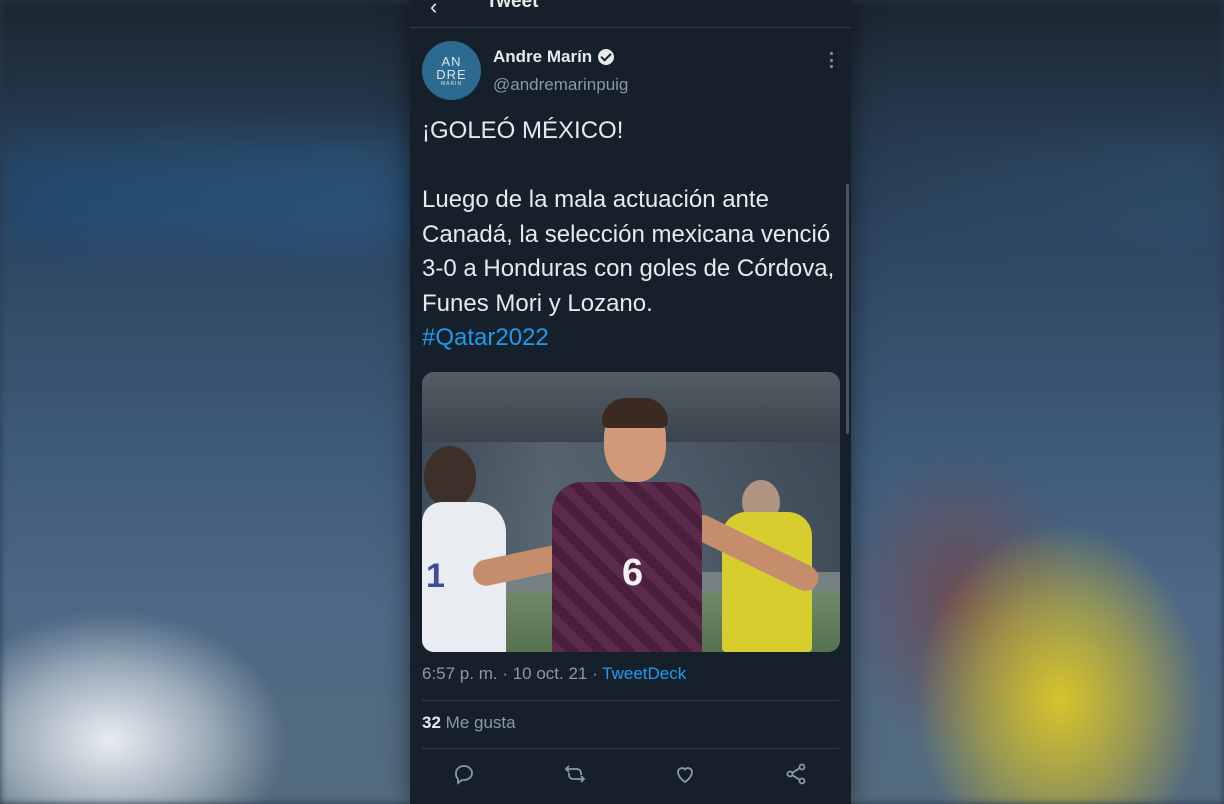  What do you see at coordinates (433, 10) in the screenshot?
I see `back-arrow-icon: ‹` at bounding box center [433, 10].